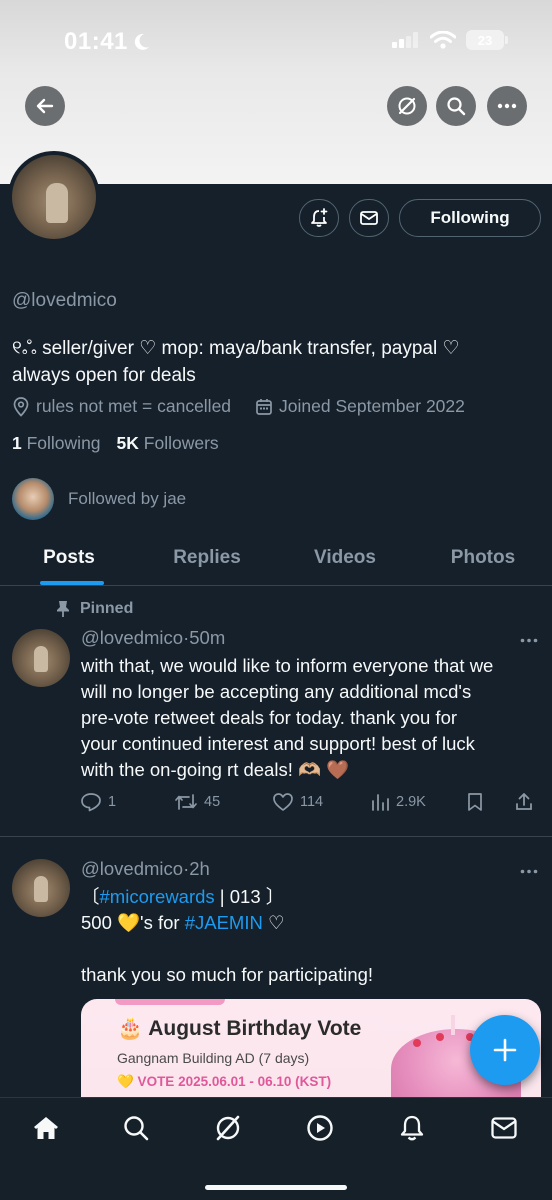 The height and width of the screenshot is (1200, 552). What do you see at coordinates (380, 802) in the screenshot?
I see `views-chart-icon` at bounding box center [380, 802].